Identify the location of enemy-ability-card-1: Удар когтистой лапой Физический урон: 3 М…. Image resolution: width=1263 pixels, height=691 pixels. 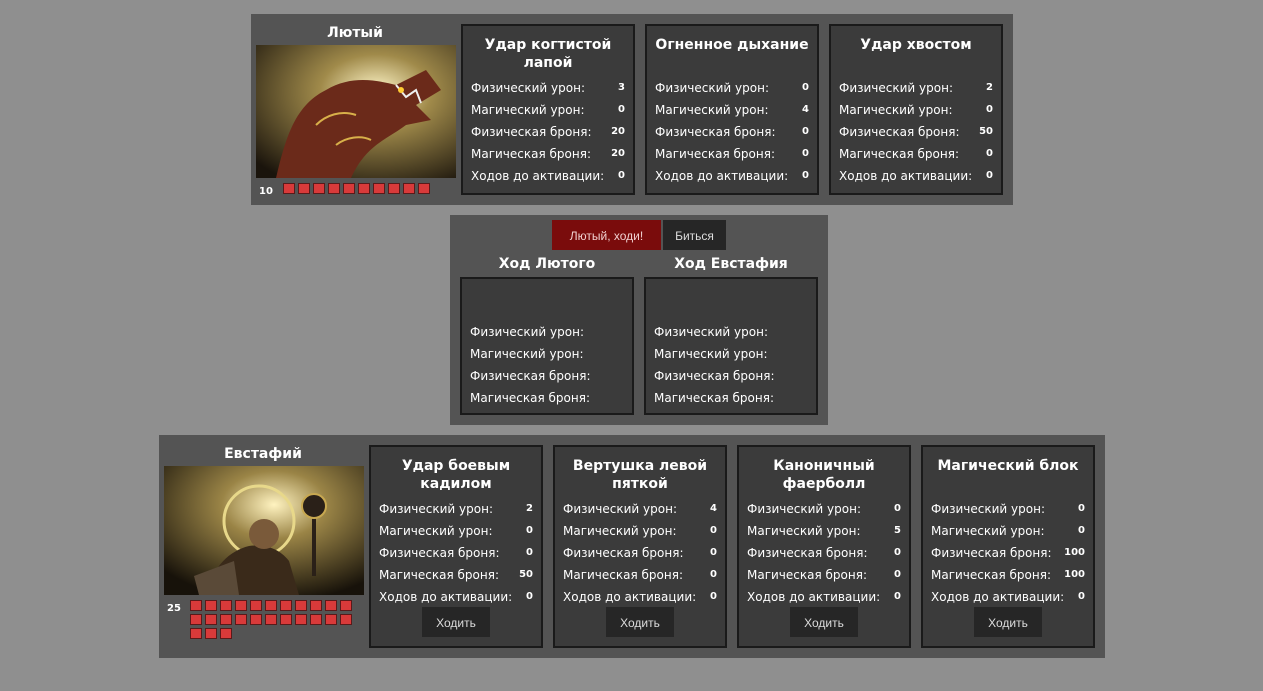
(548, 109).